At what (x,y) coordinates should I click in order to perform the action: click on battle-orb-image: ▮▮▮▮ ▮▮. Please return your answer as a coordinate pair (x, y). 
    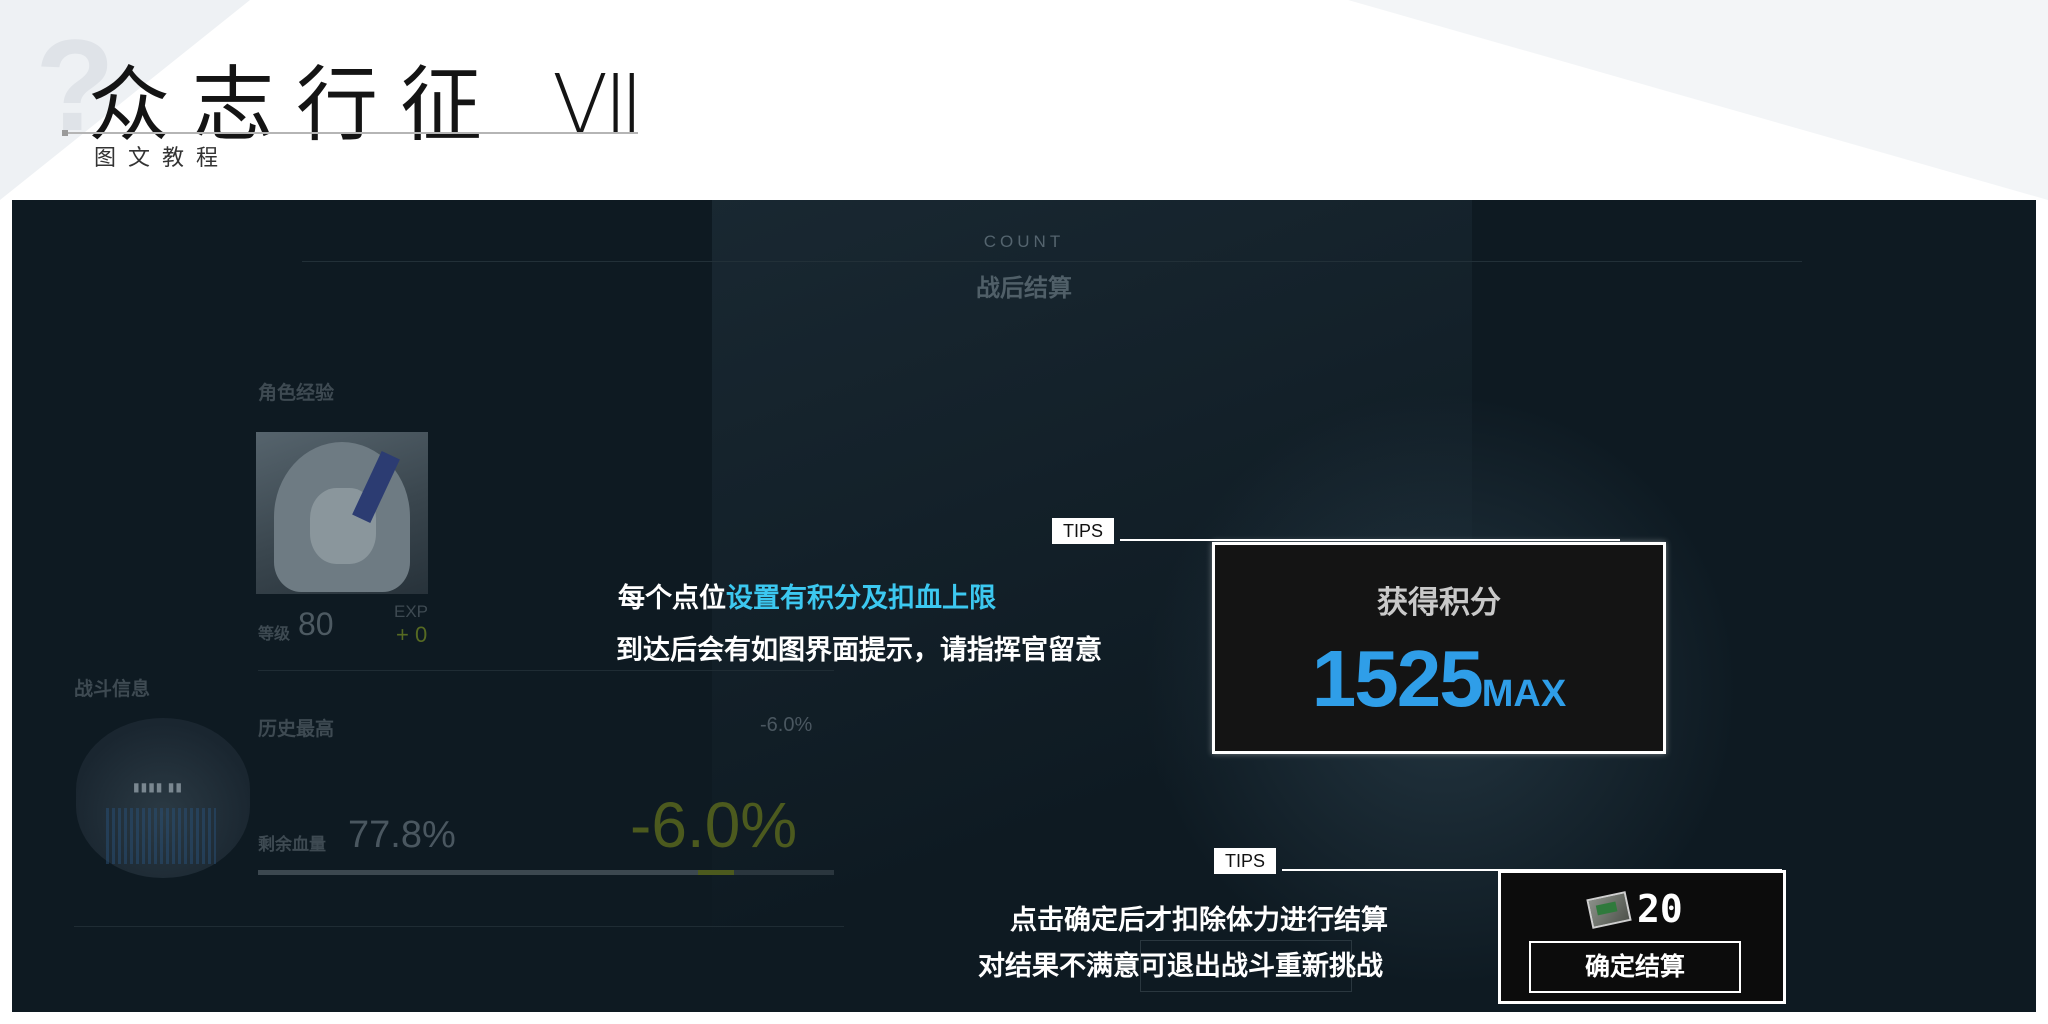
    Looking at the image, I should click on (163, 798).